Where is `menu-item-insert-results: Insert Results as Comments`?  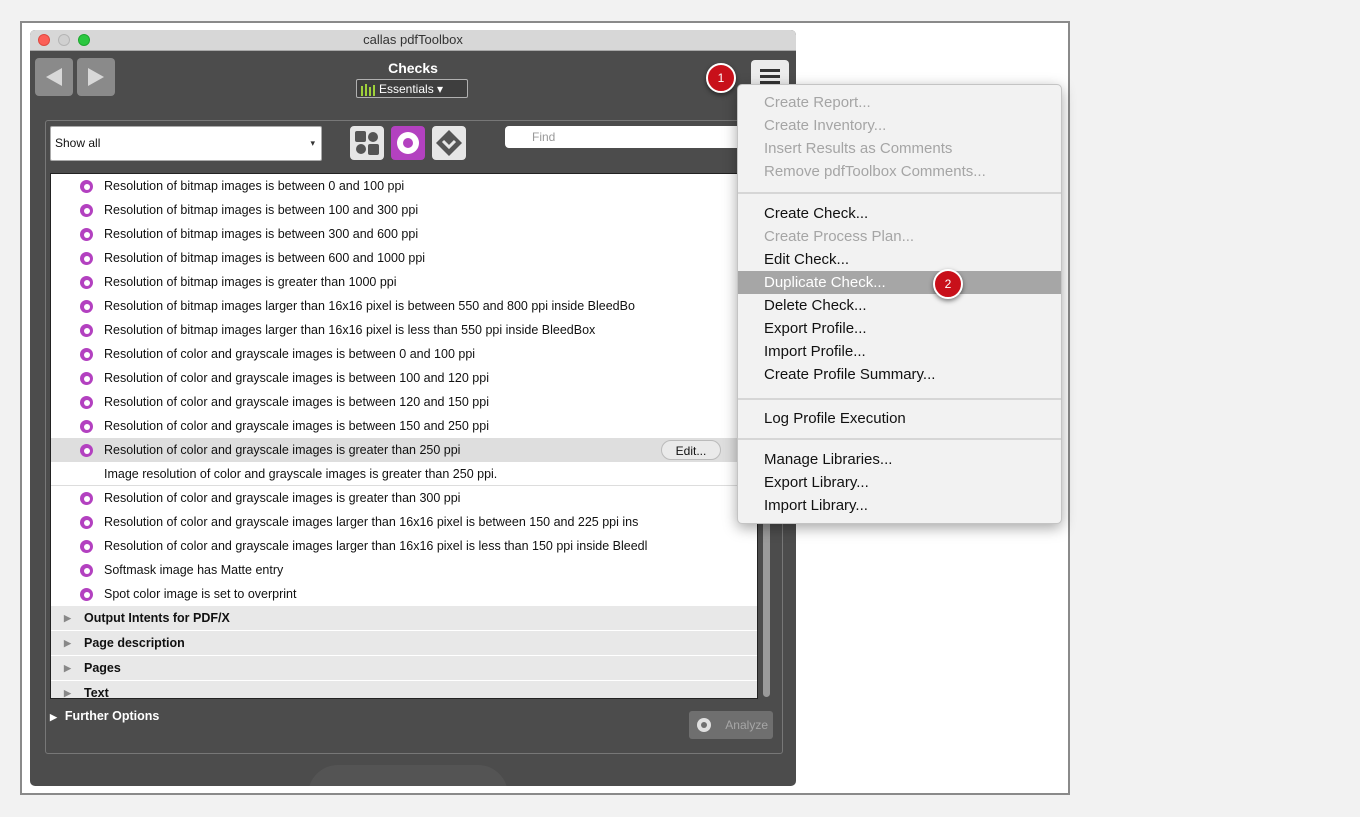 menu-item-insert-results: Insert Results as Comments is located at coordinates (858, 148).